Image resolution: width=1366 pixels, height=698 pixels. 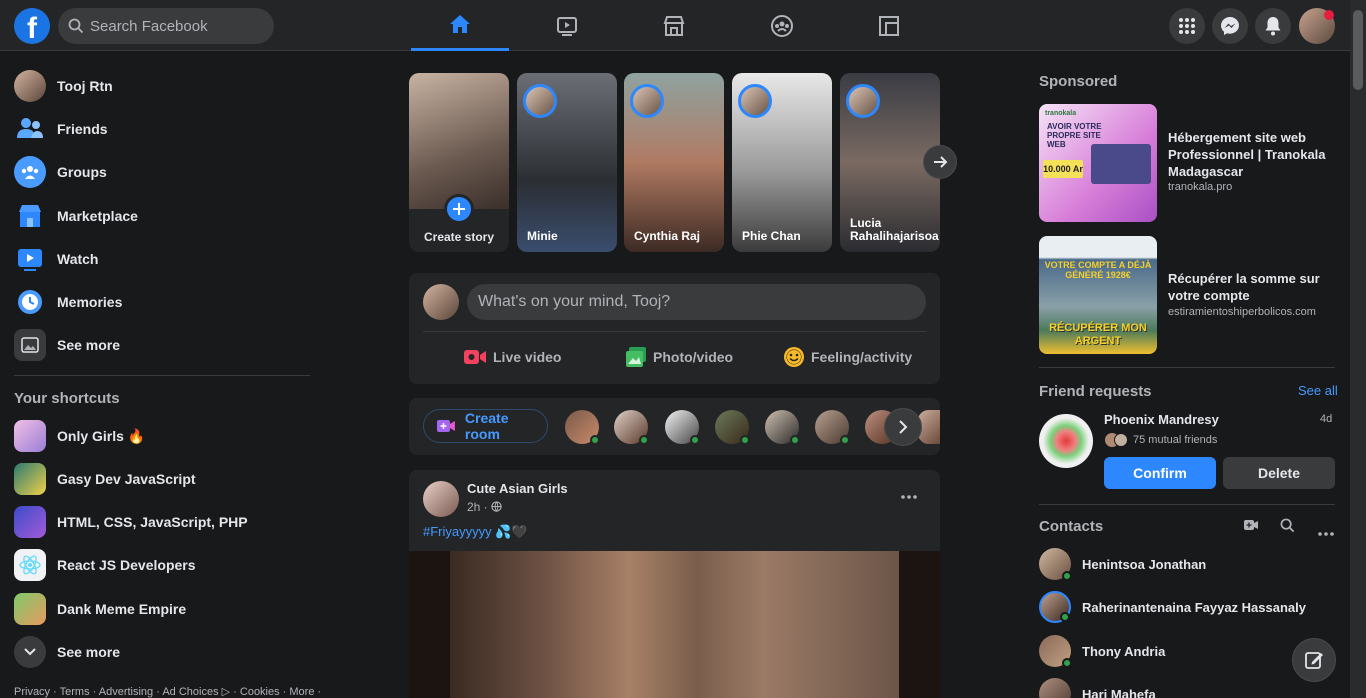 What do you see at coordinates (162, 375) in the screenshot?
I see `sidebar-divider` at bounding box center [162, 375].